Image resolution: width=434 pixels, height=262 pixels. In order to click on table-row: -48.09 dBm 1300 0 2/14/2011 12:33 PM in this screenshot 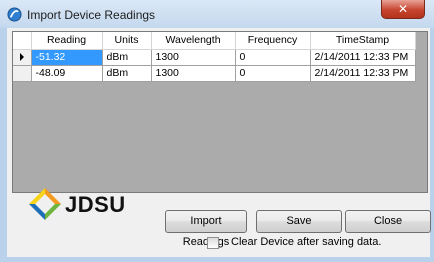, I will do `click(214, 73)`.